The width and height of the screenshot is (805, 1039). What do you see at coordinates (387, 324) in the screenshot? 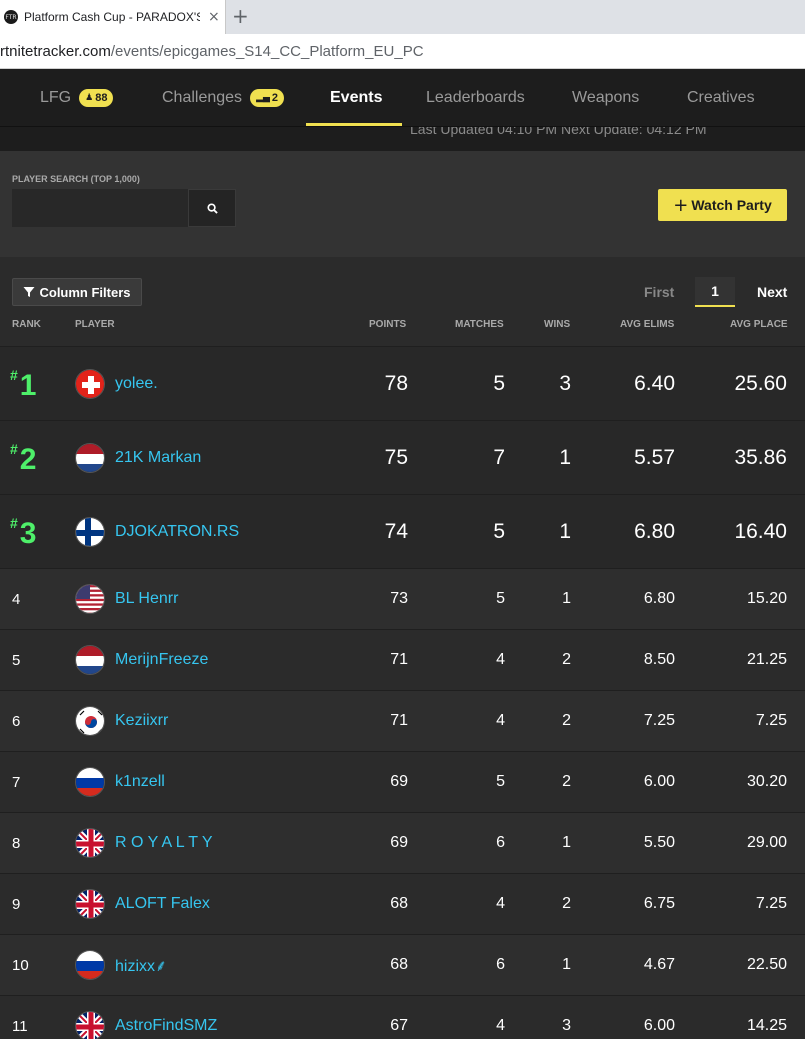
I see `col-points: POINTS` at bounding box center [387, 324].